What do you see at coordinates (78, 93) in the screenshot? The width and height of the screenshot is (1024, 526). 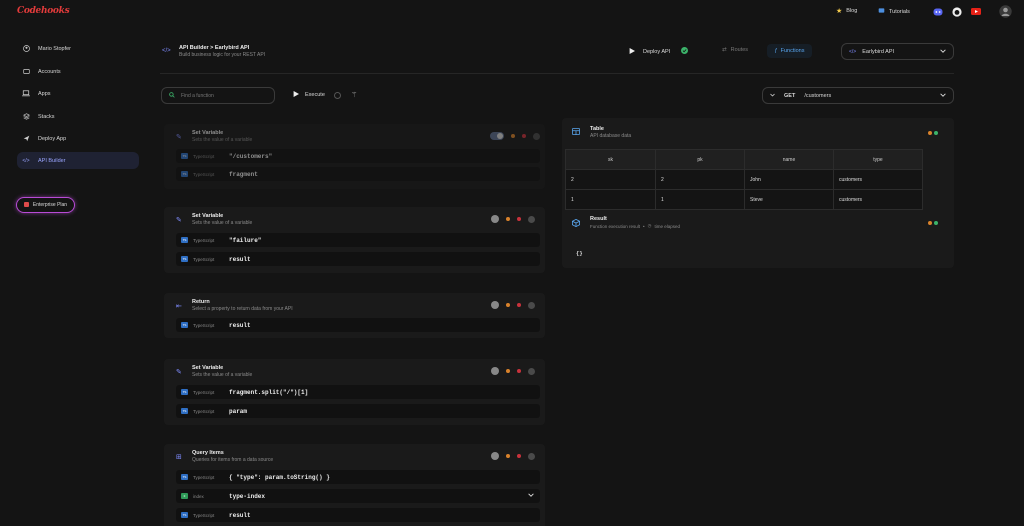 I see `sidebar-item-apps: Apps` at bounding box center [78, 93].